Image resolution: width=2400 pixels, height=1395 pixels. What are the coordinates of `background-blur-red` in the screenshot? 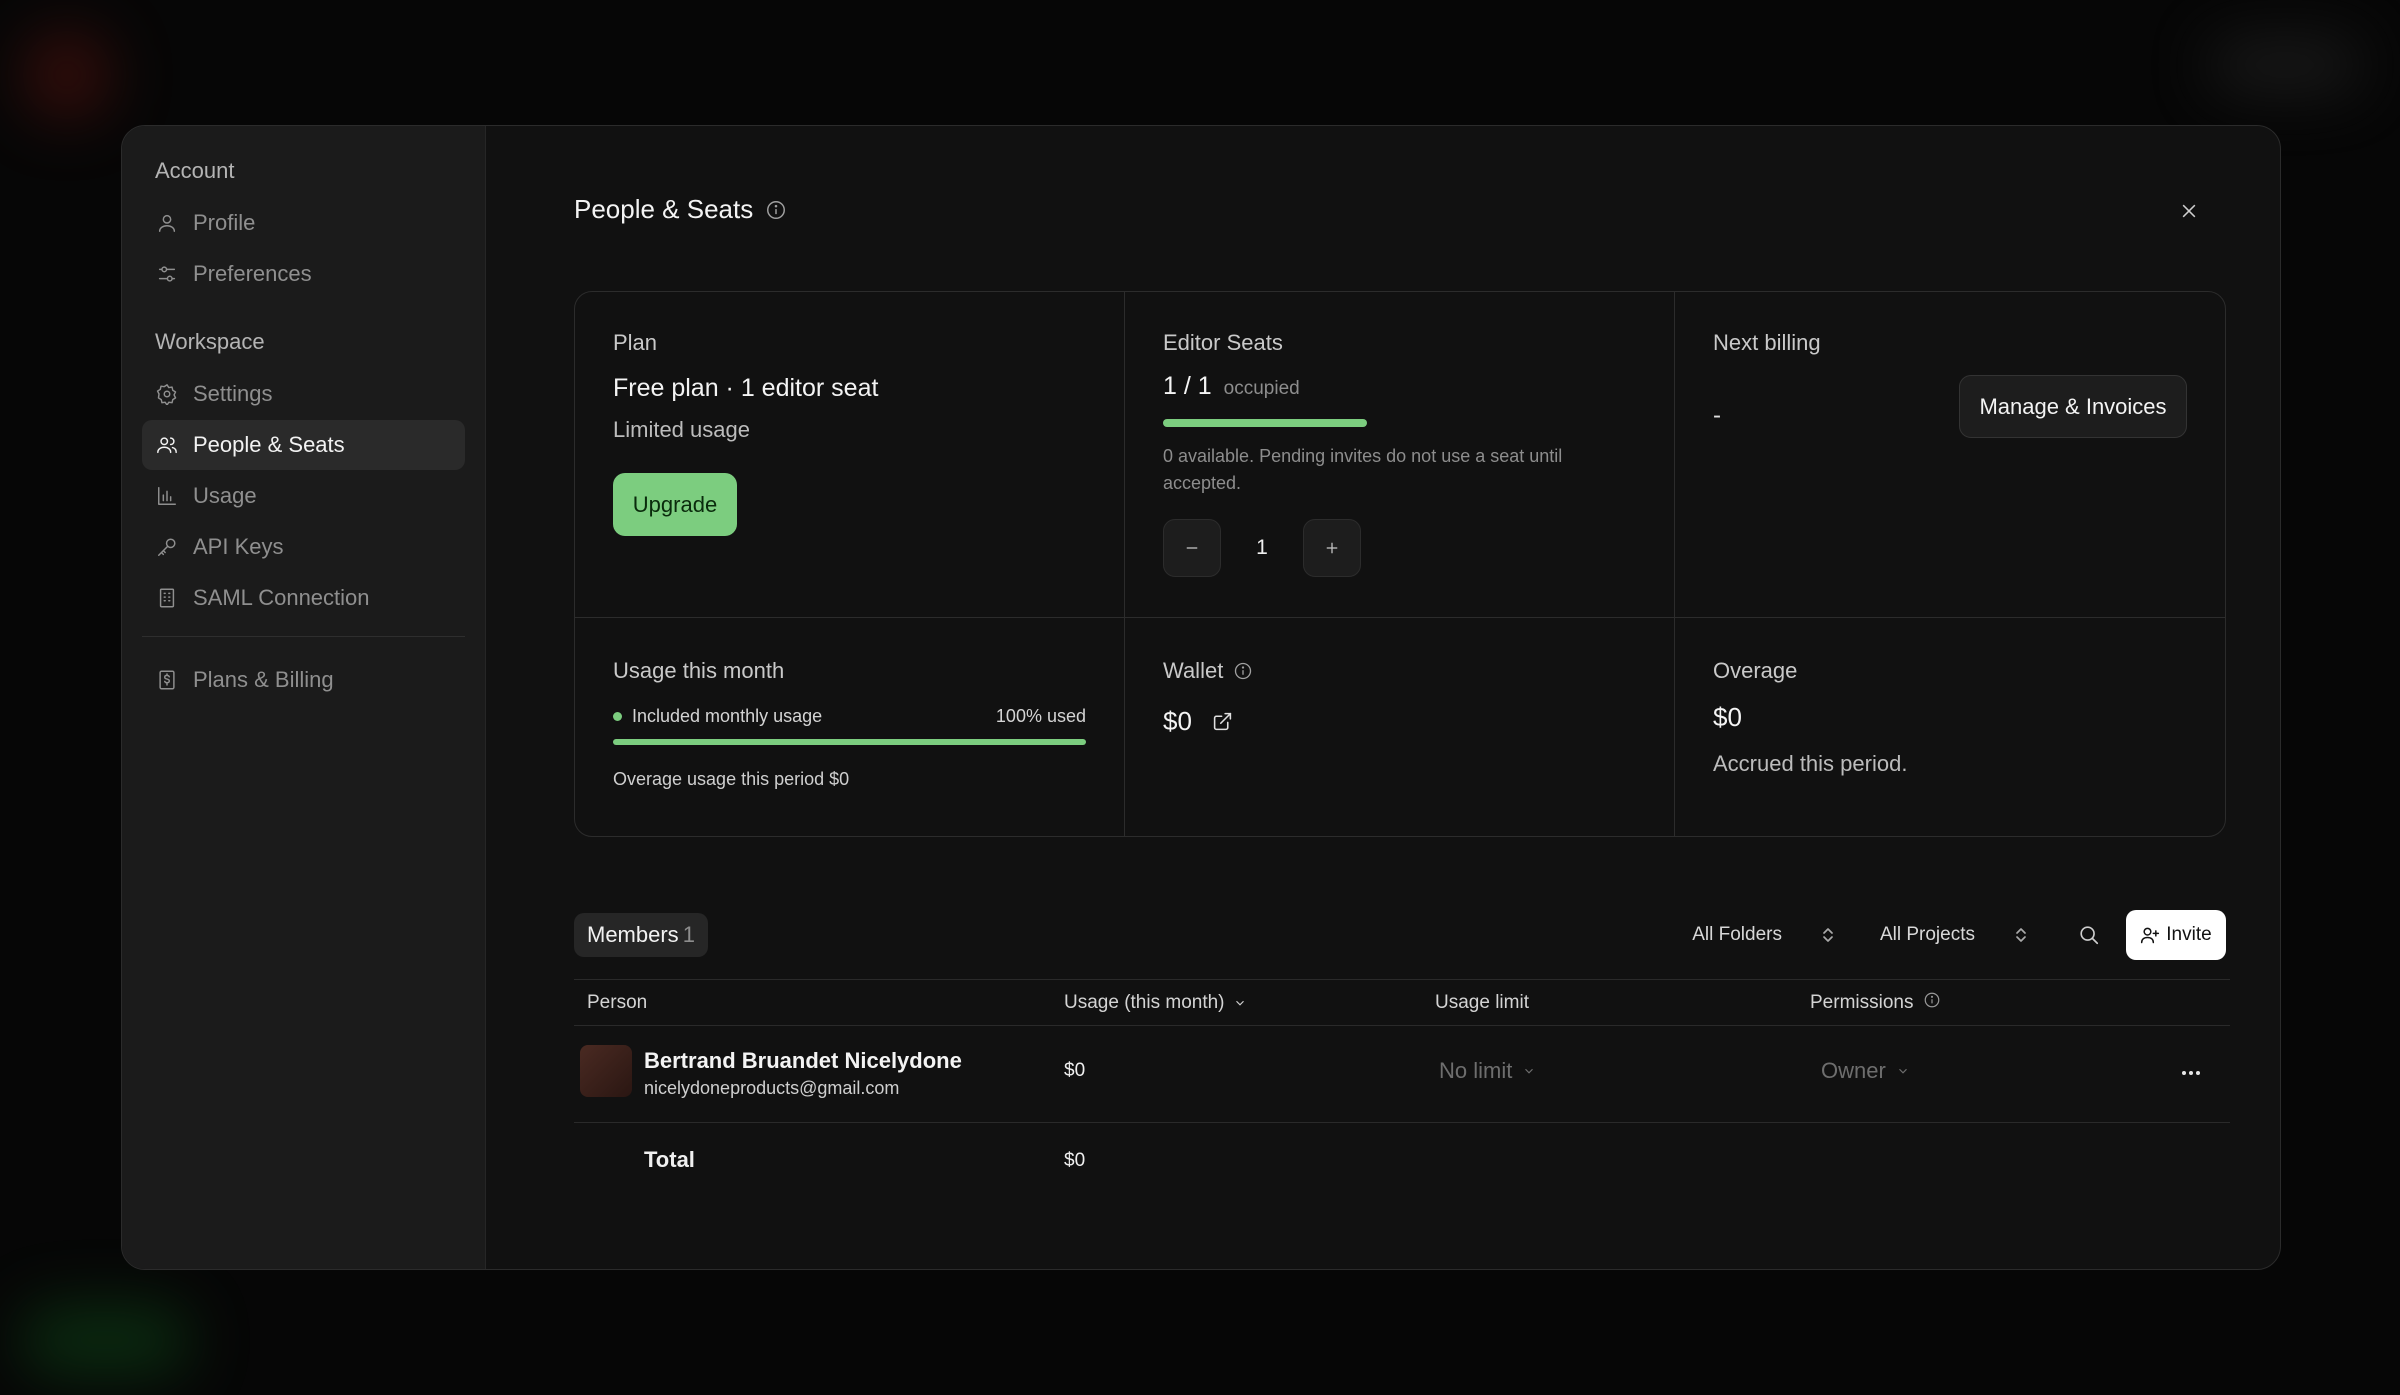 It's located at (67, 75).